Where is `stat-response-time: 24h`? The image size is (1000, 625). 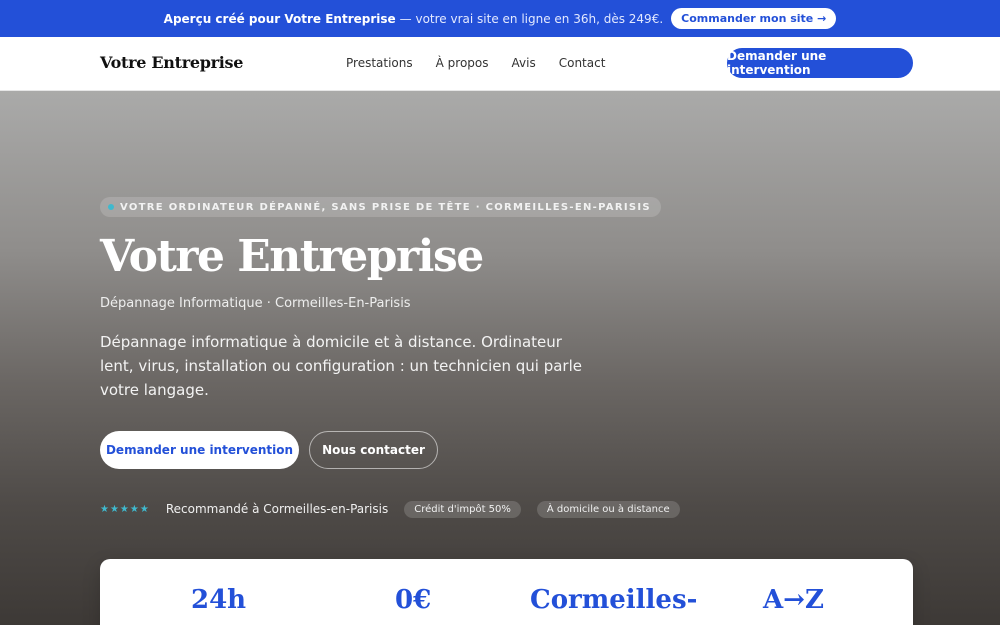 stat-response-time: 24h is located at coordinates (219, 600).